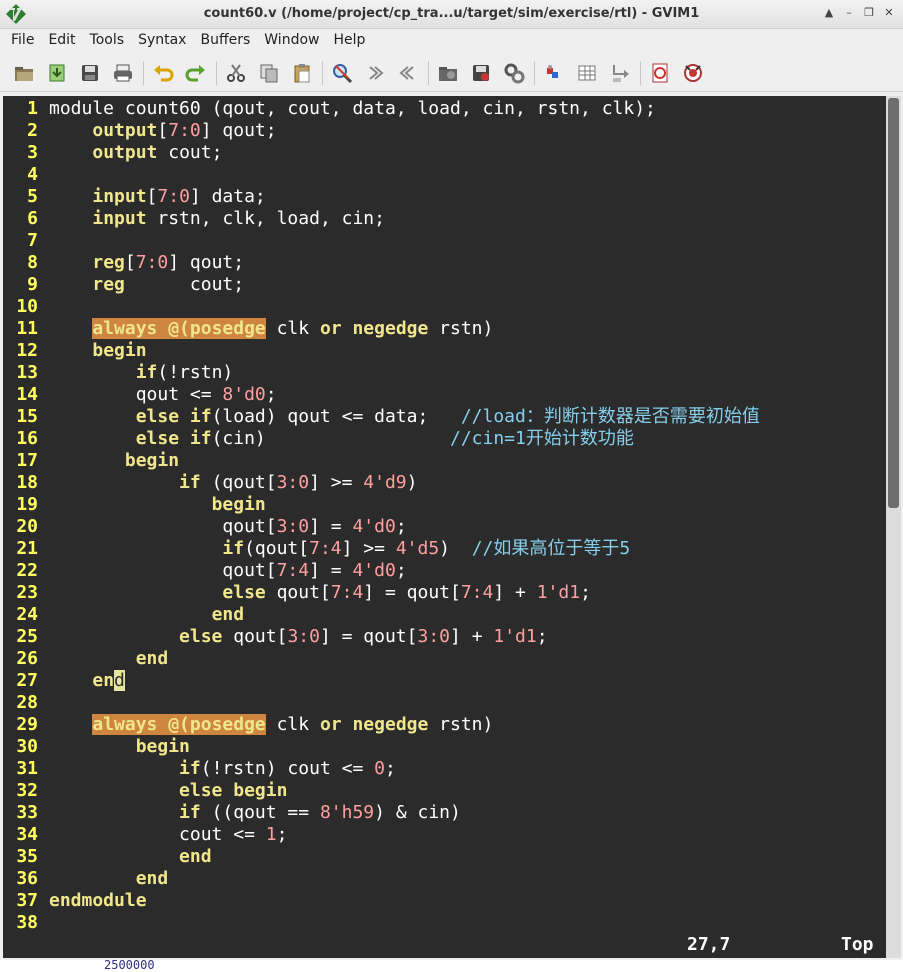 The image size is (903, 972). I want to click on code-line: 23 else qout[7:4] = qout[7:4] + 1'd1;, so click(297, 593).